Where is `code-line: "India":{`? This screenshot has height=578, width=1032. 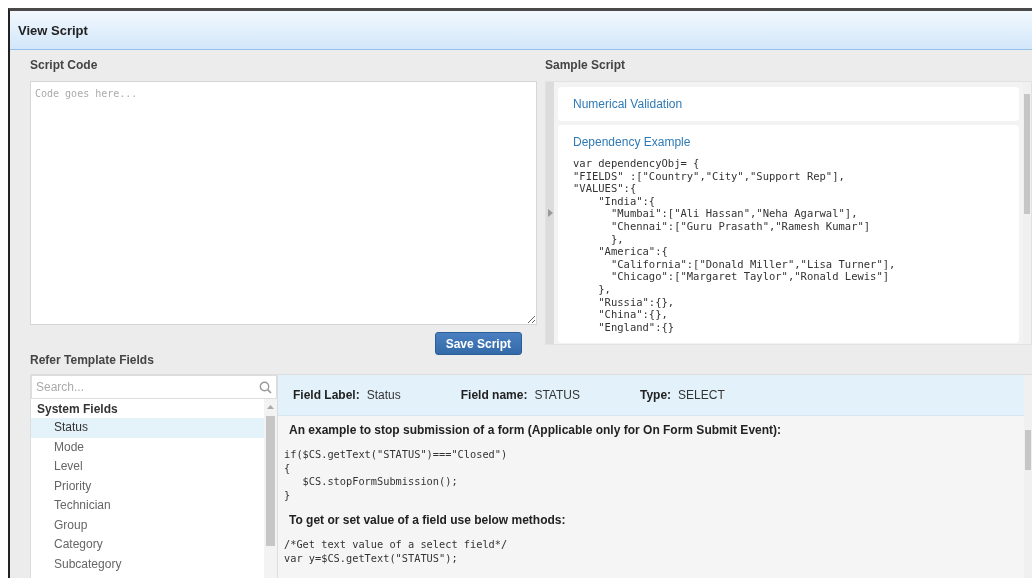
code-line: "India":{ is located at coordinates (626, 201).